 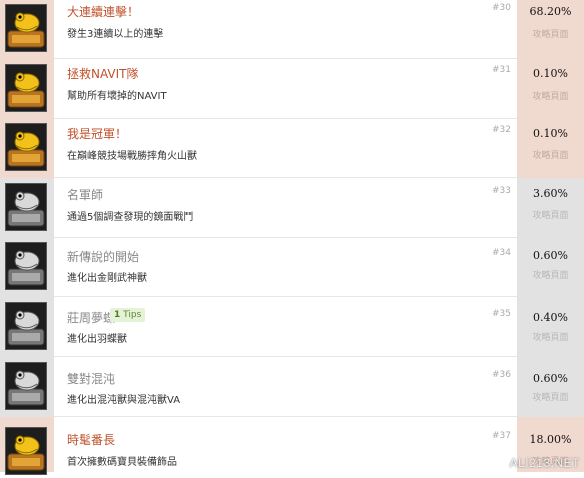 What do you see at coordinates (544, 463) in the screenshot?
I see `site-watermark: ALI213.NET` at bounding box center [544, 463].